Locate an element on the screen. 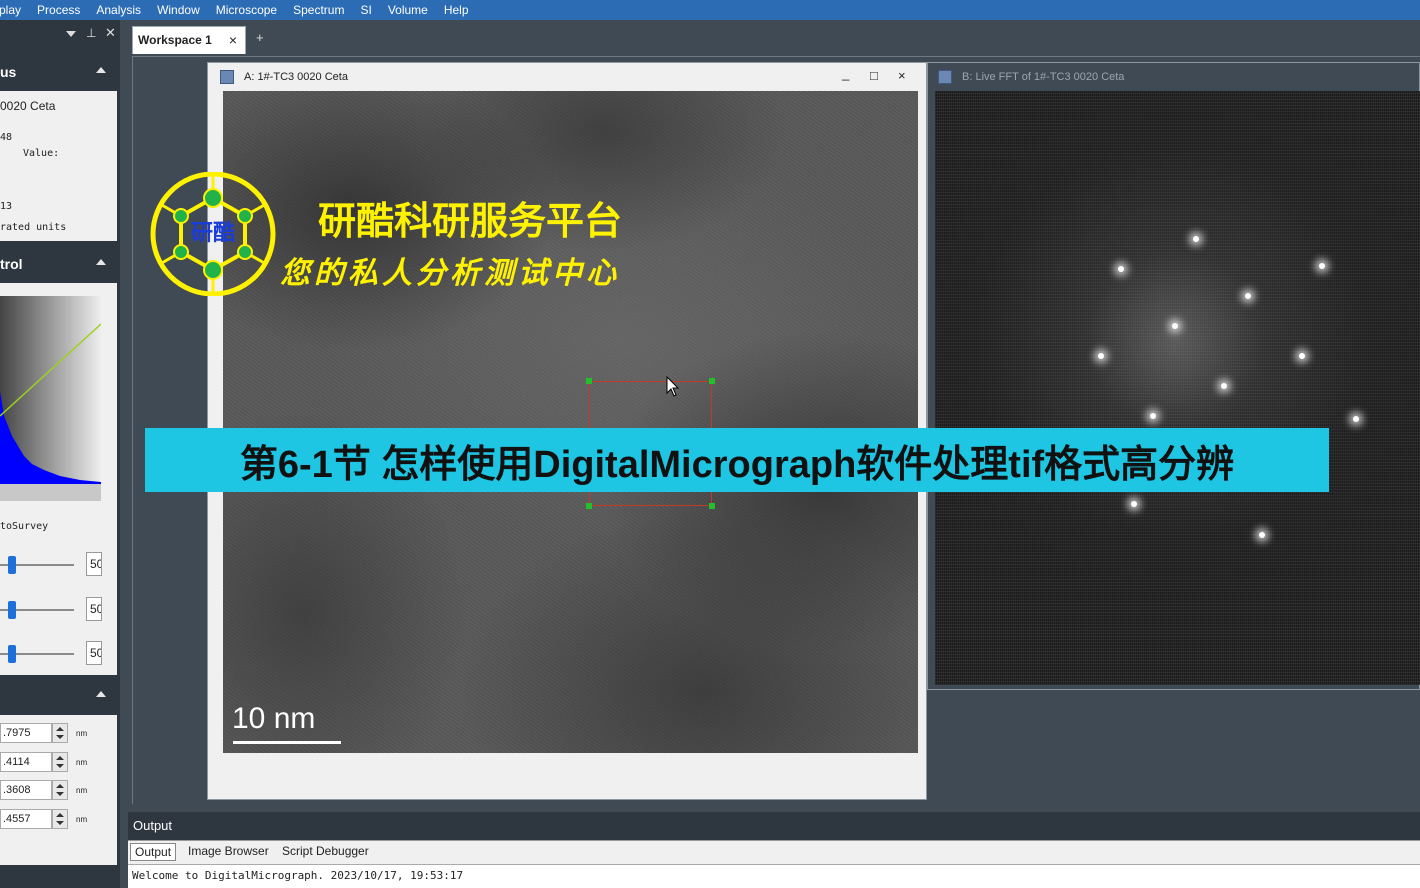 The width and height of the screenshot is (1420, 888). logo-text: 研酷 is located at coordinates (213, 233).